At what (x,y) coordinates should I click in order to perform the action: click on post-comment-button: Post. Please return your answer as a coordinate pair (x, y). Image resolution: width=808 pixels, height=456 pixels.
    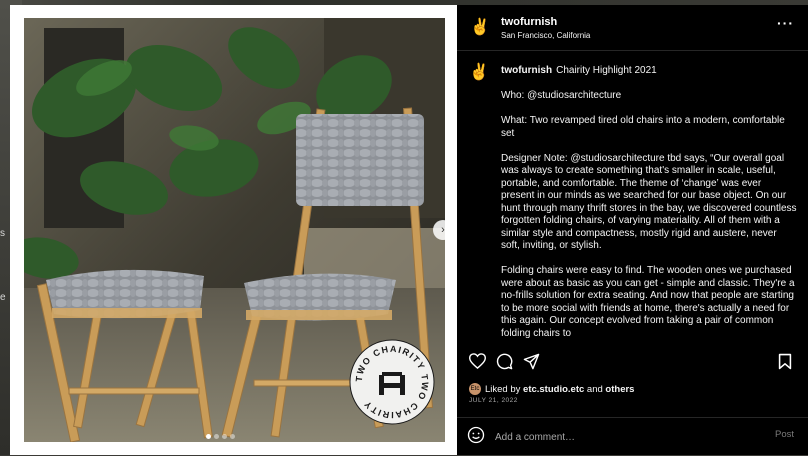
    Looking at the image, I should click on (784, 434).